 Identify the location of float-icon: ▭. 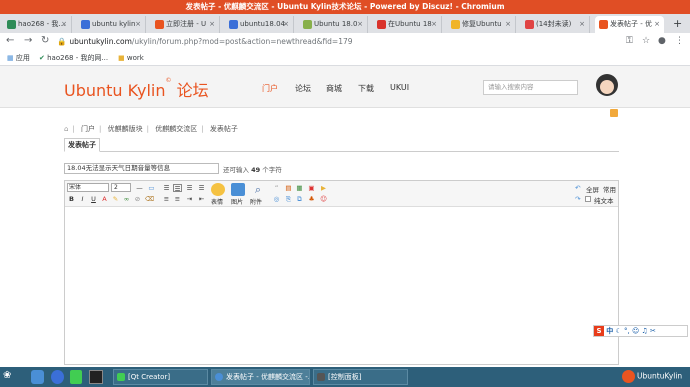
(151, 188).